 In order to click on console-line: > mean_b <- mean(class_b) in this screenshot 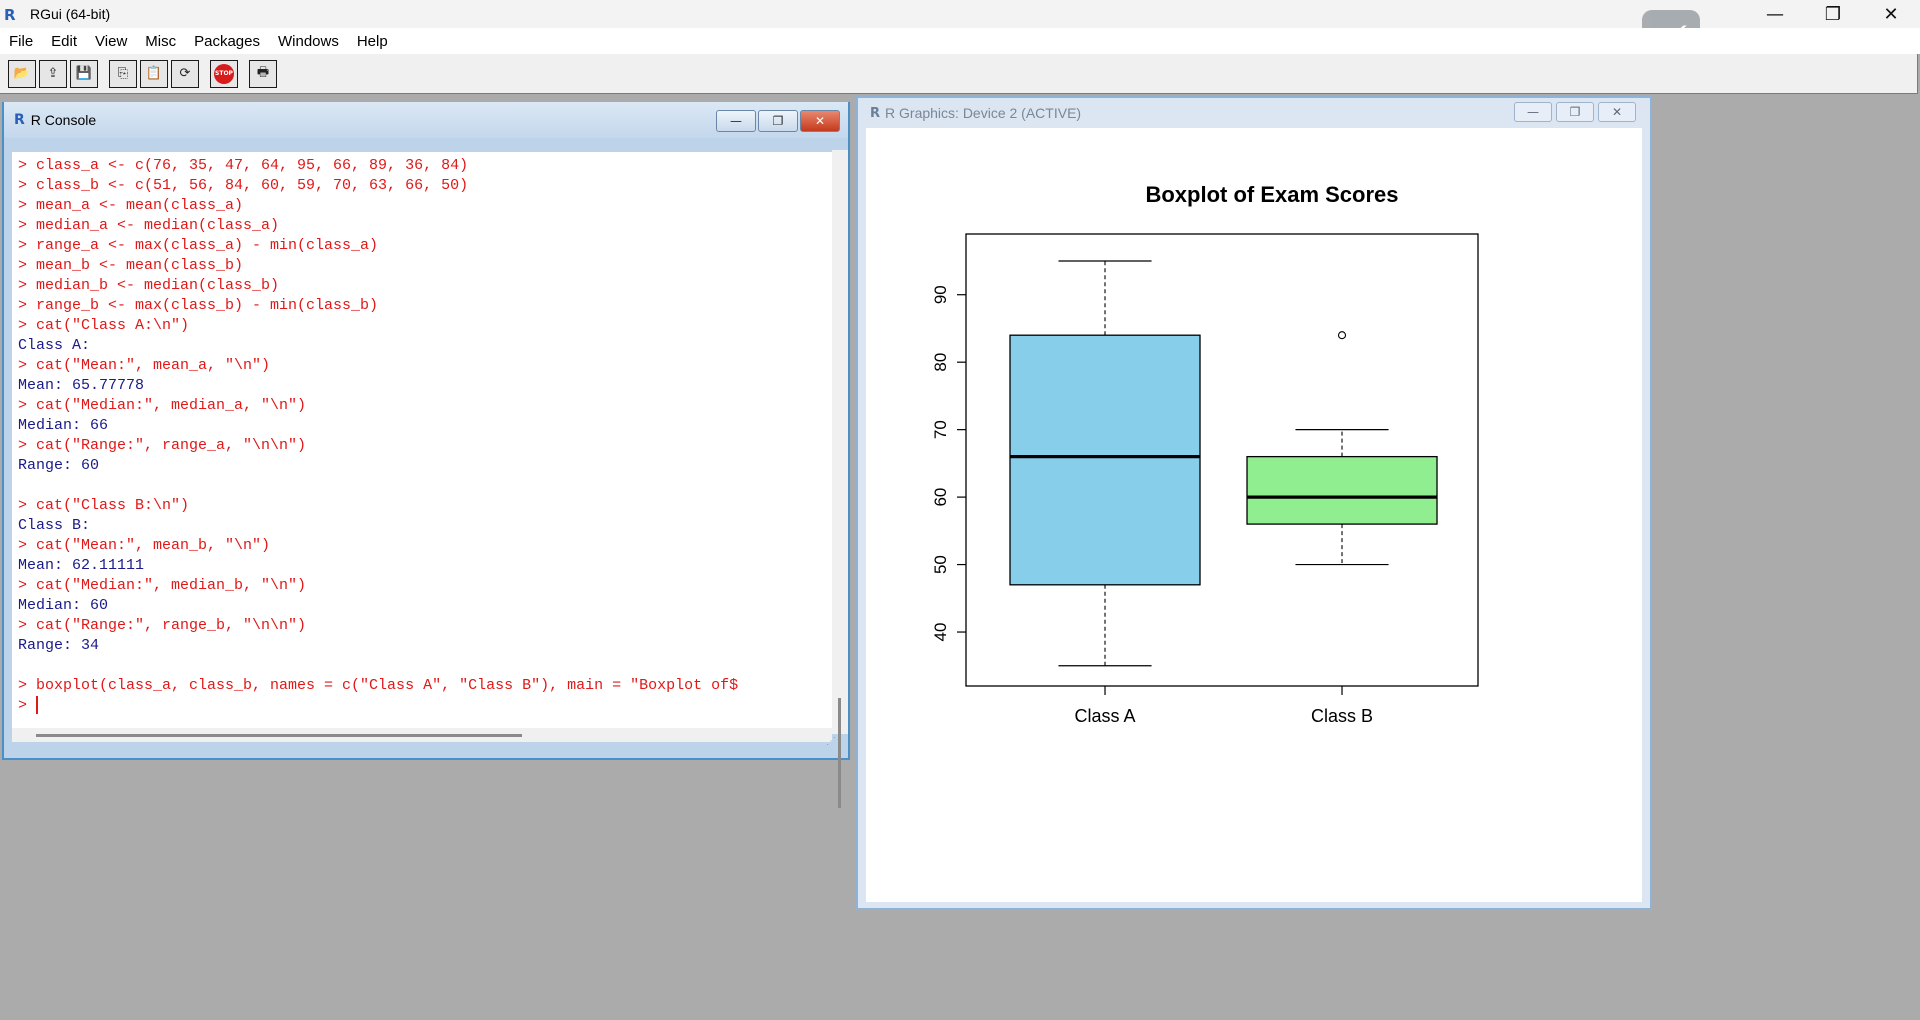, I will do `click(131, 265)`.